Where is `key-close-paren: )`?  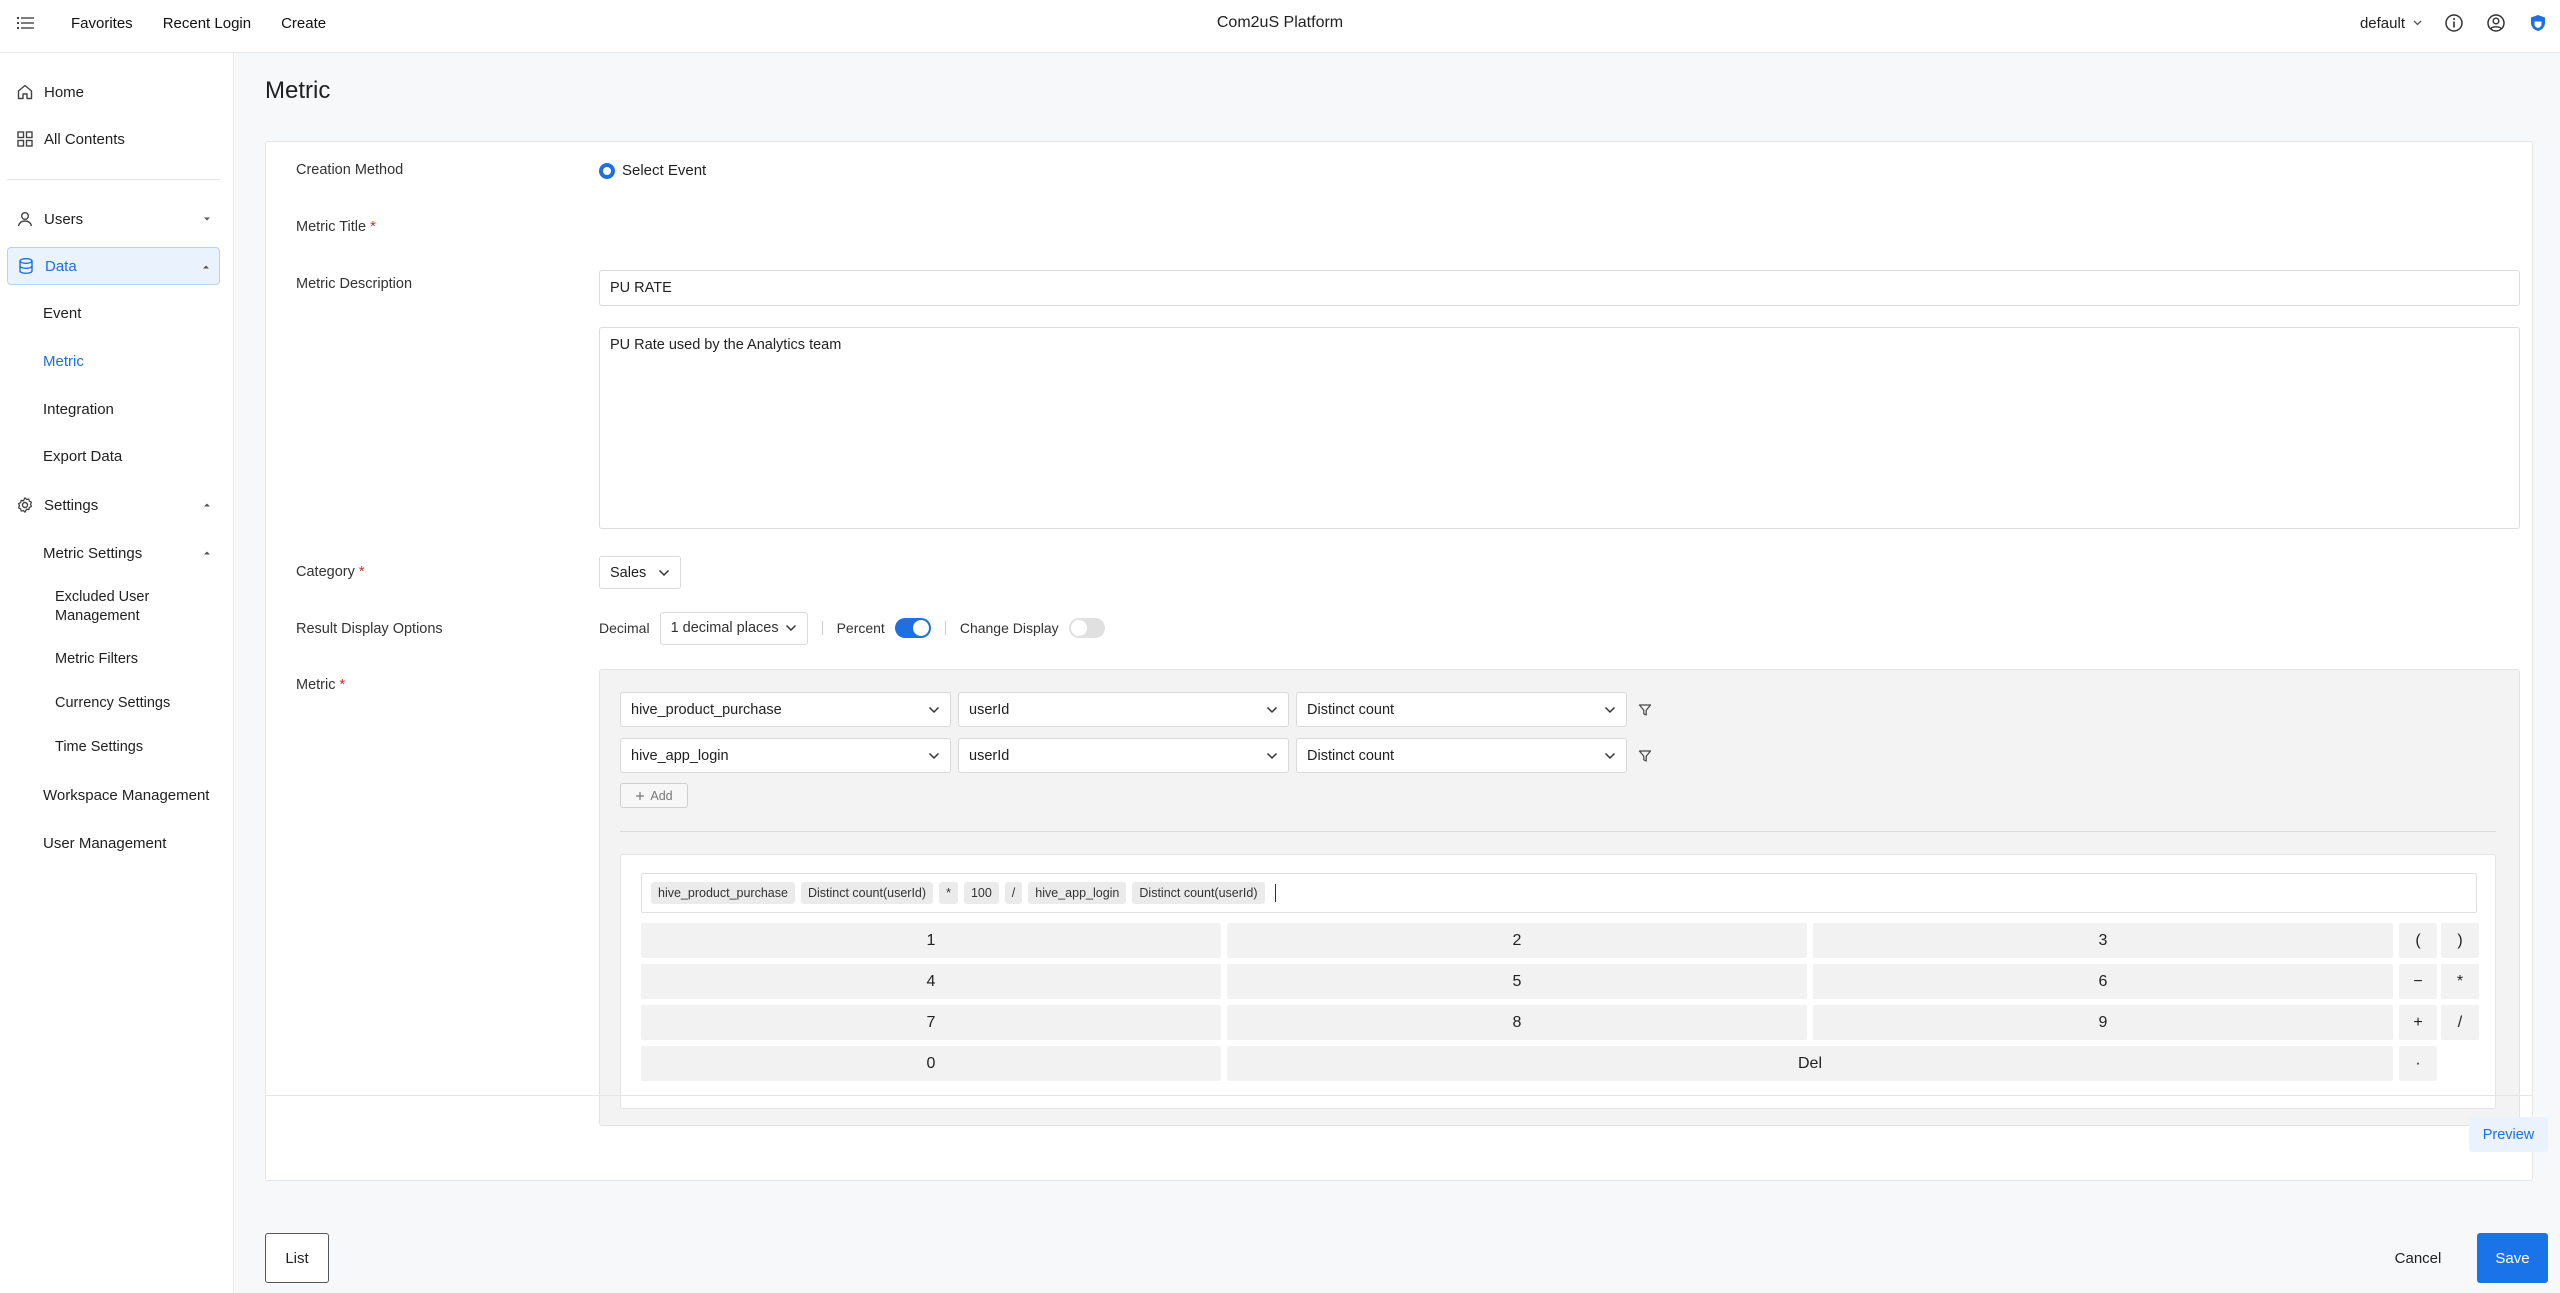
key-close-paren: ) is located at coordinates (2460, 940).